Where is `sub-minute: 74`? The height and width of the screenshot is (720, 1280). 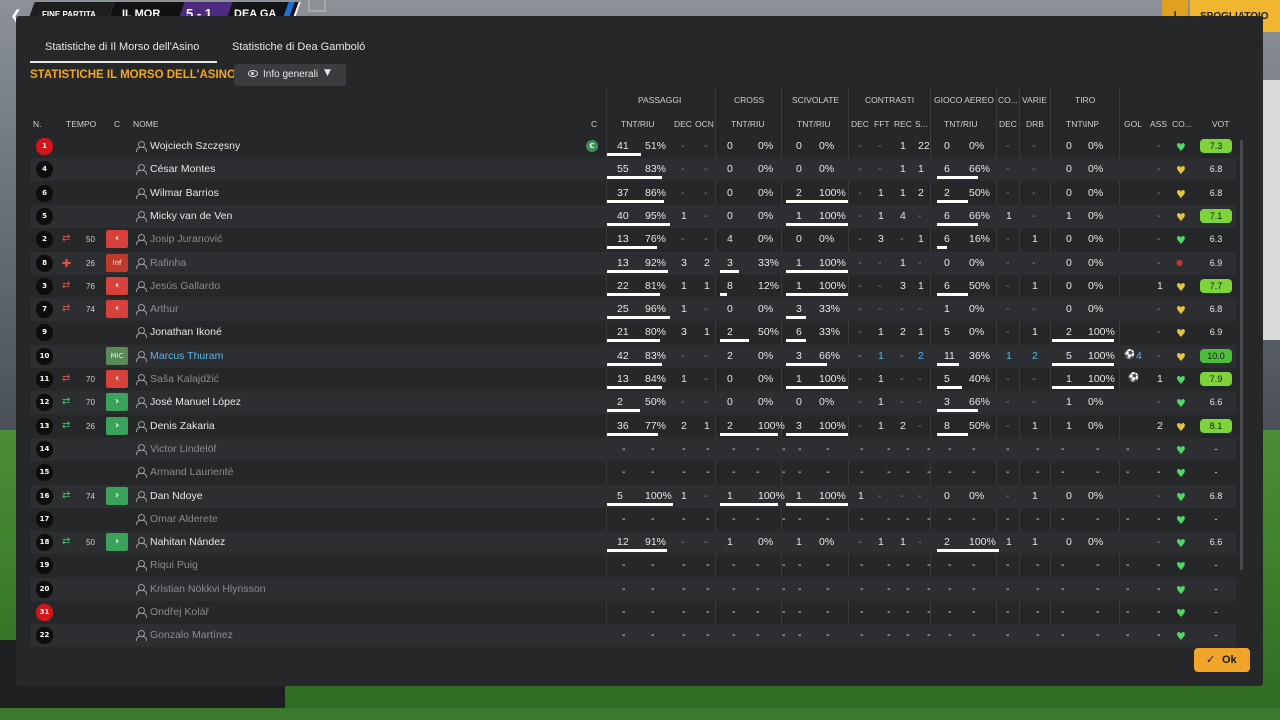 sub-minute: 74 is located at coordinates (90, 310).